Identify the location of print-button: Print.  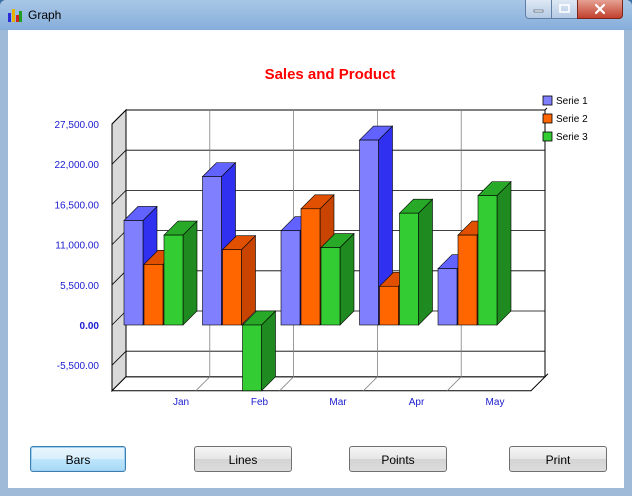
(558, 459).